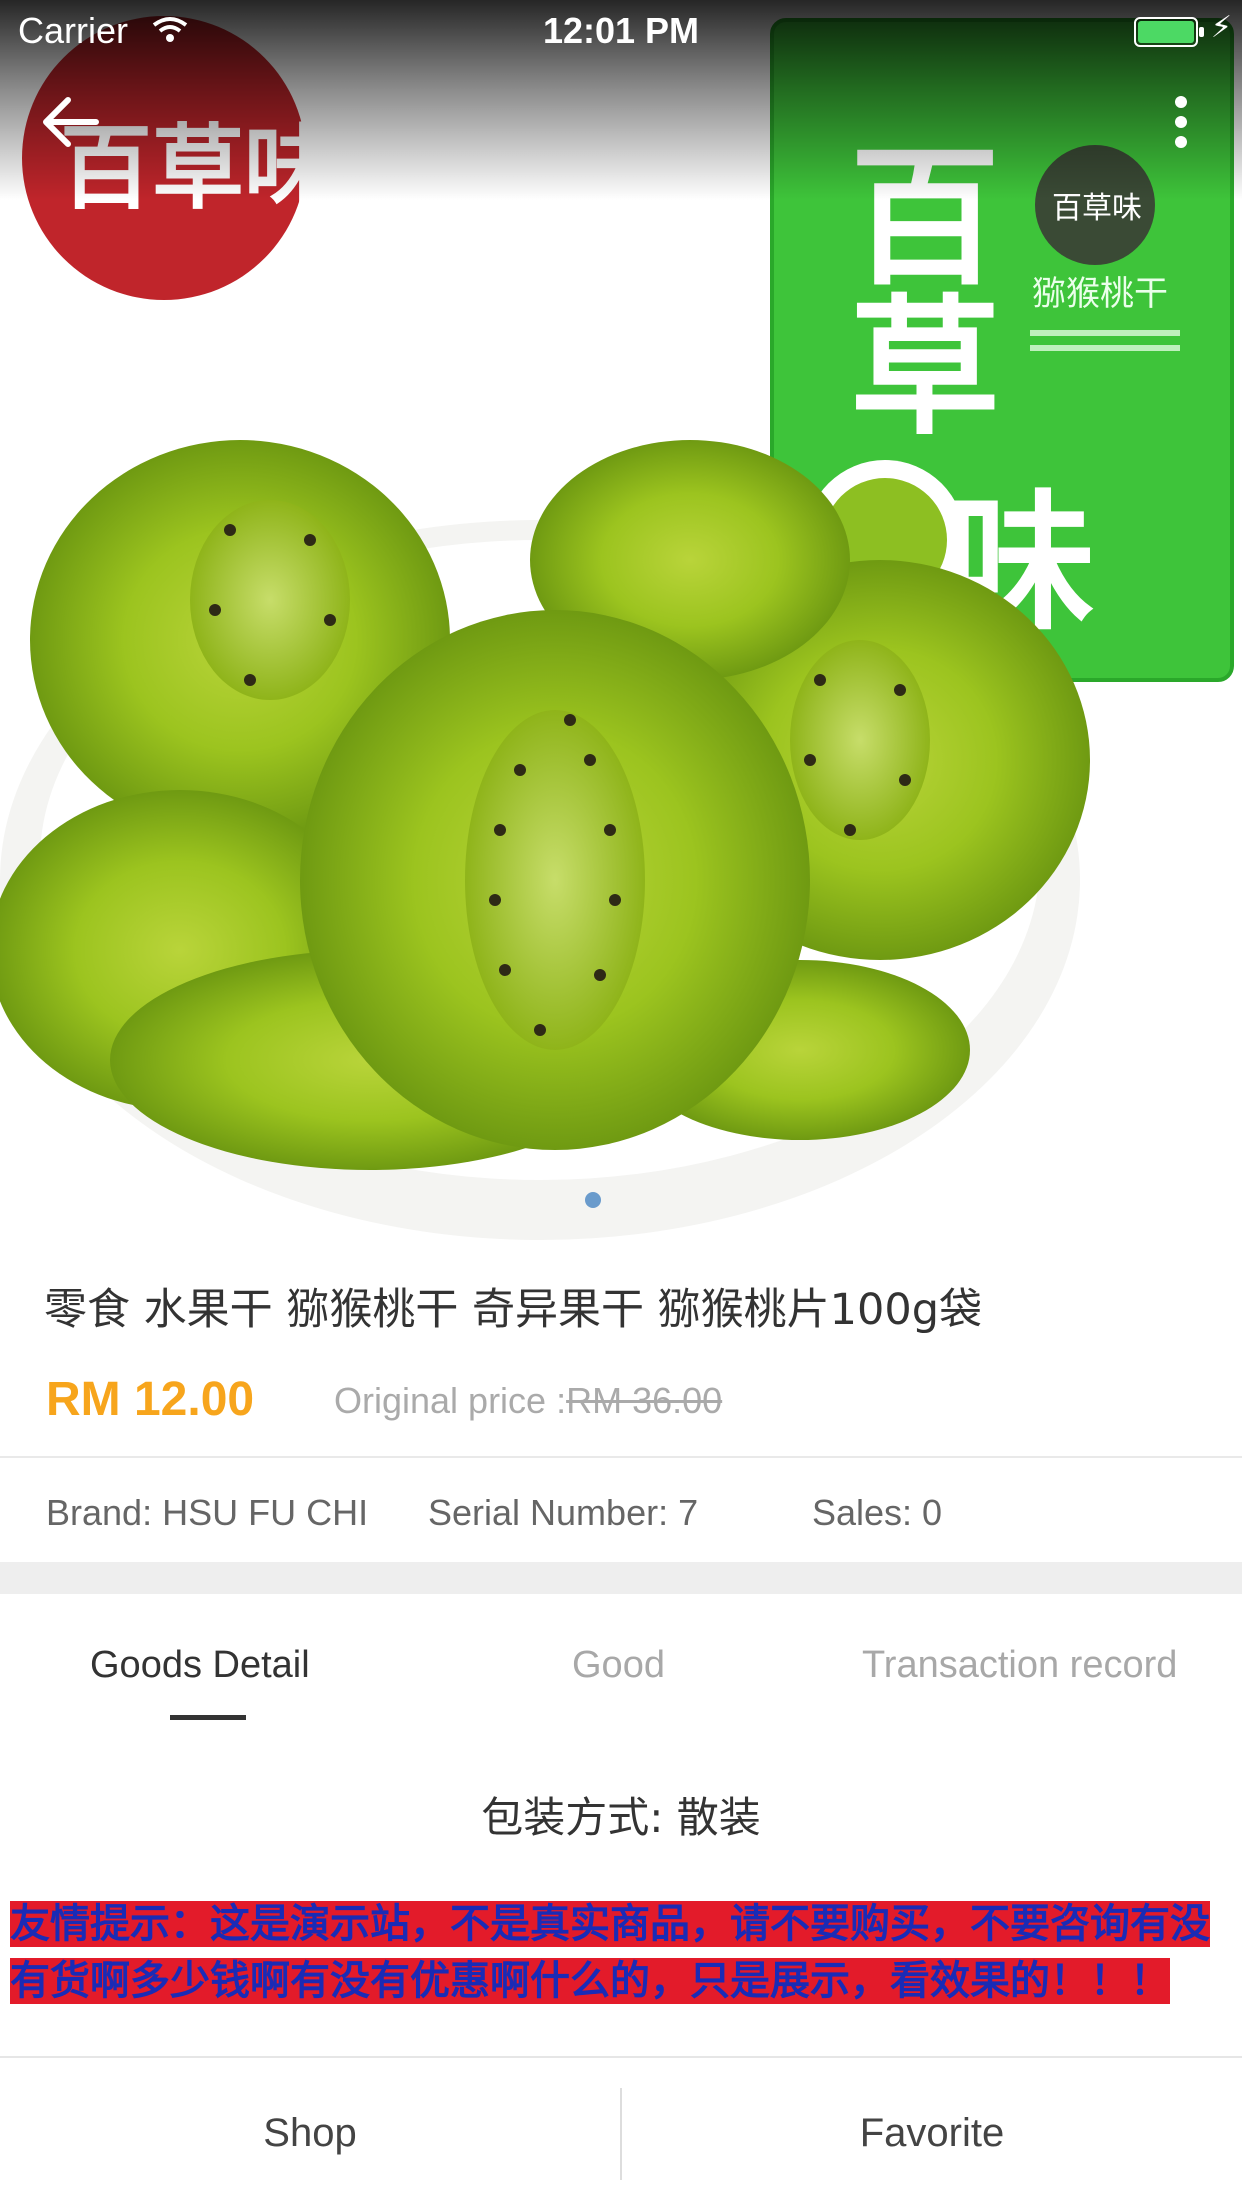 The image size is (1242, 2210). What do you see at coordinates (310, 2134) in the screenshot?
I see `shop-button: Shop` at bounding box center [310, 2134].